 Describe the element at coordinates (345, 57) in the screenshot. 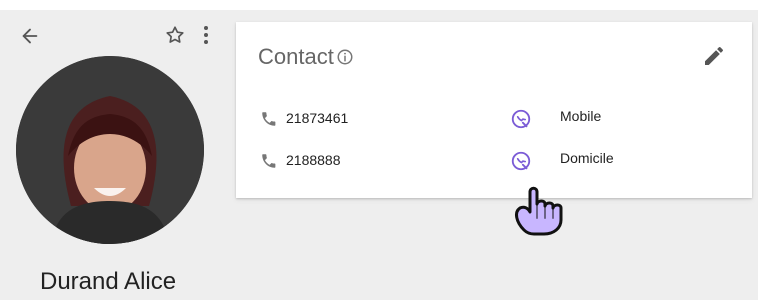

I see `info-icon` at that location.